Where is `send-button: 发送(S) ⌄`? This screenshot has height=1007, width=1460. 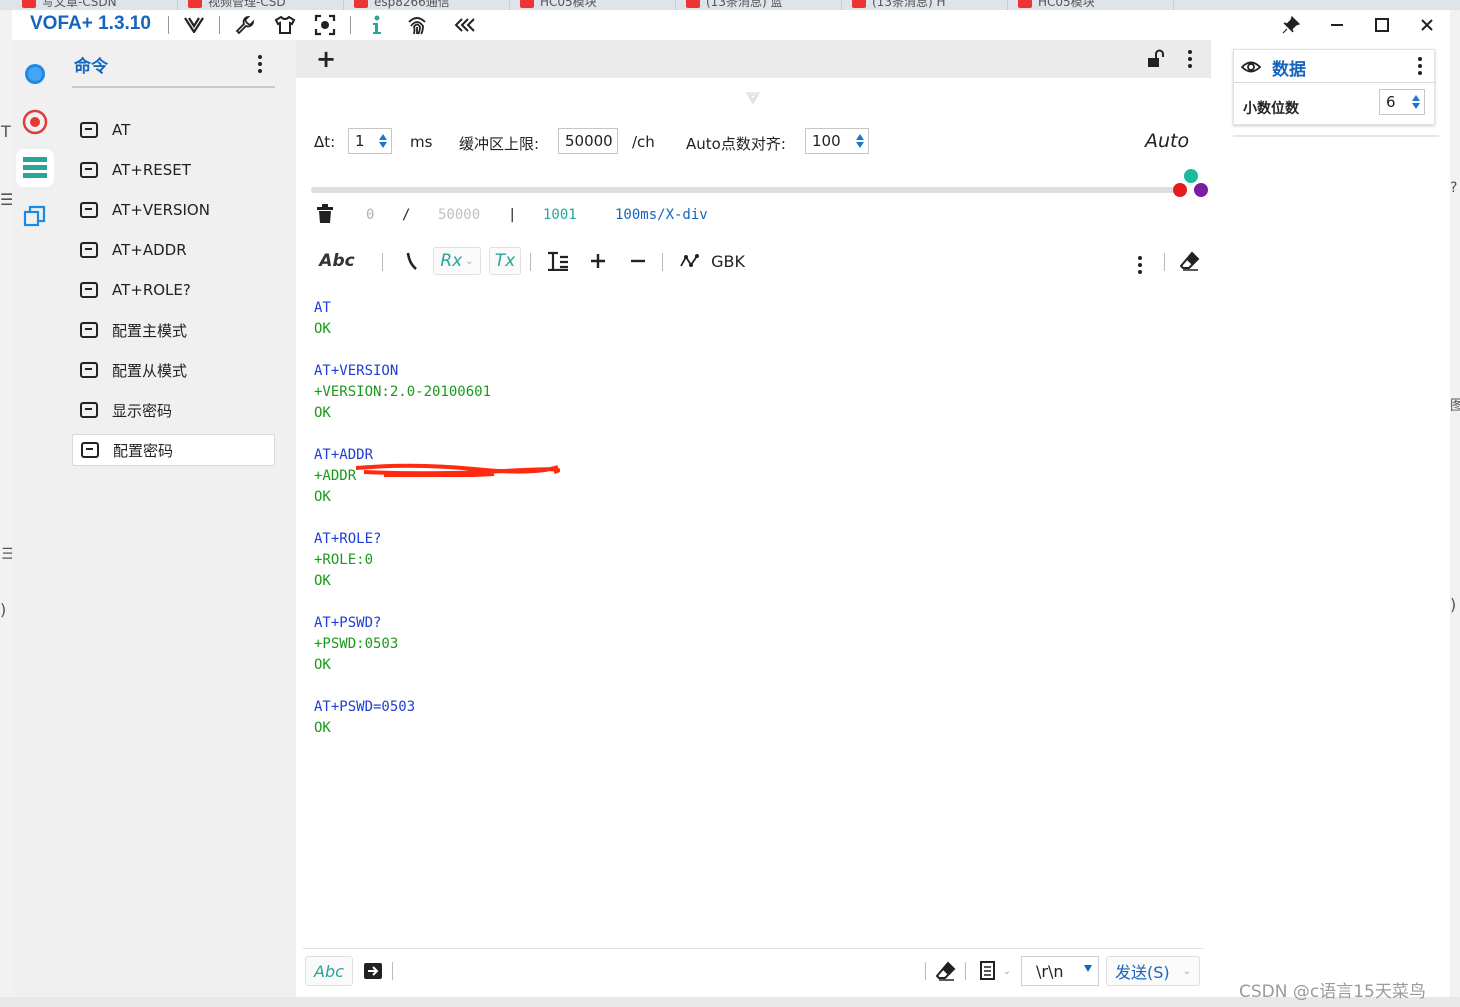
send-button: 发送(S) ⌄ is located at coordinates (1153, 971).